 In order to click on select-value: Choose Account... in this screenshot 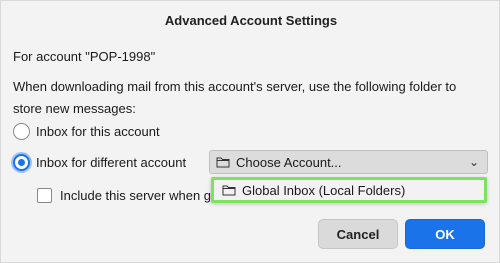, I will do `click(289, 162)`.